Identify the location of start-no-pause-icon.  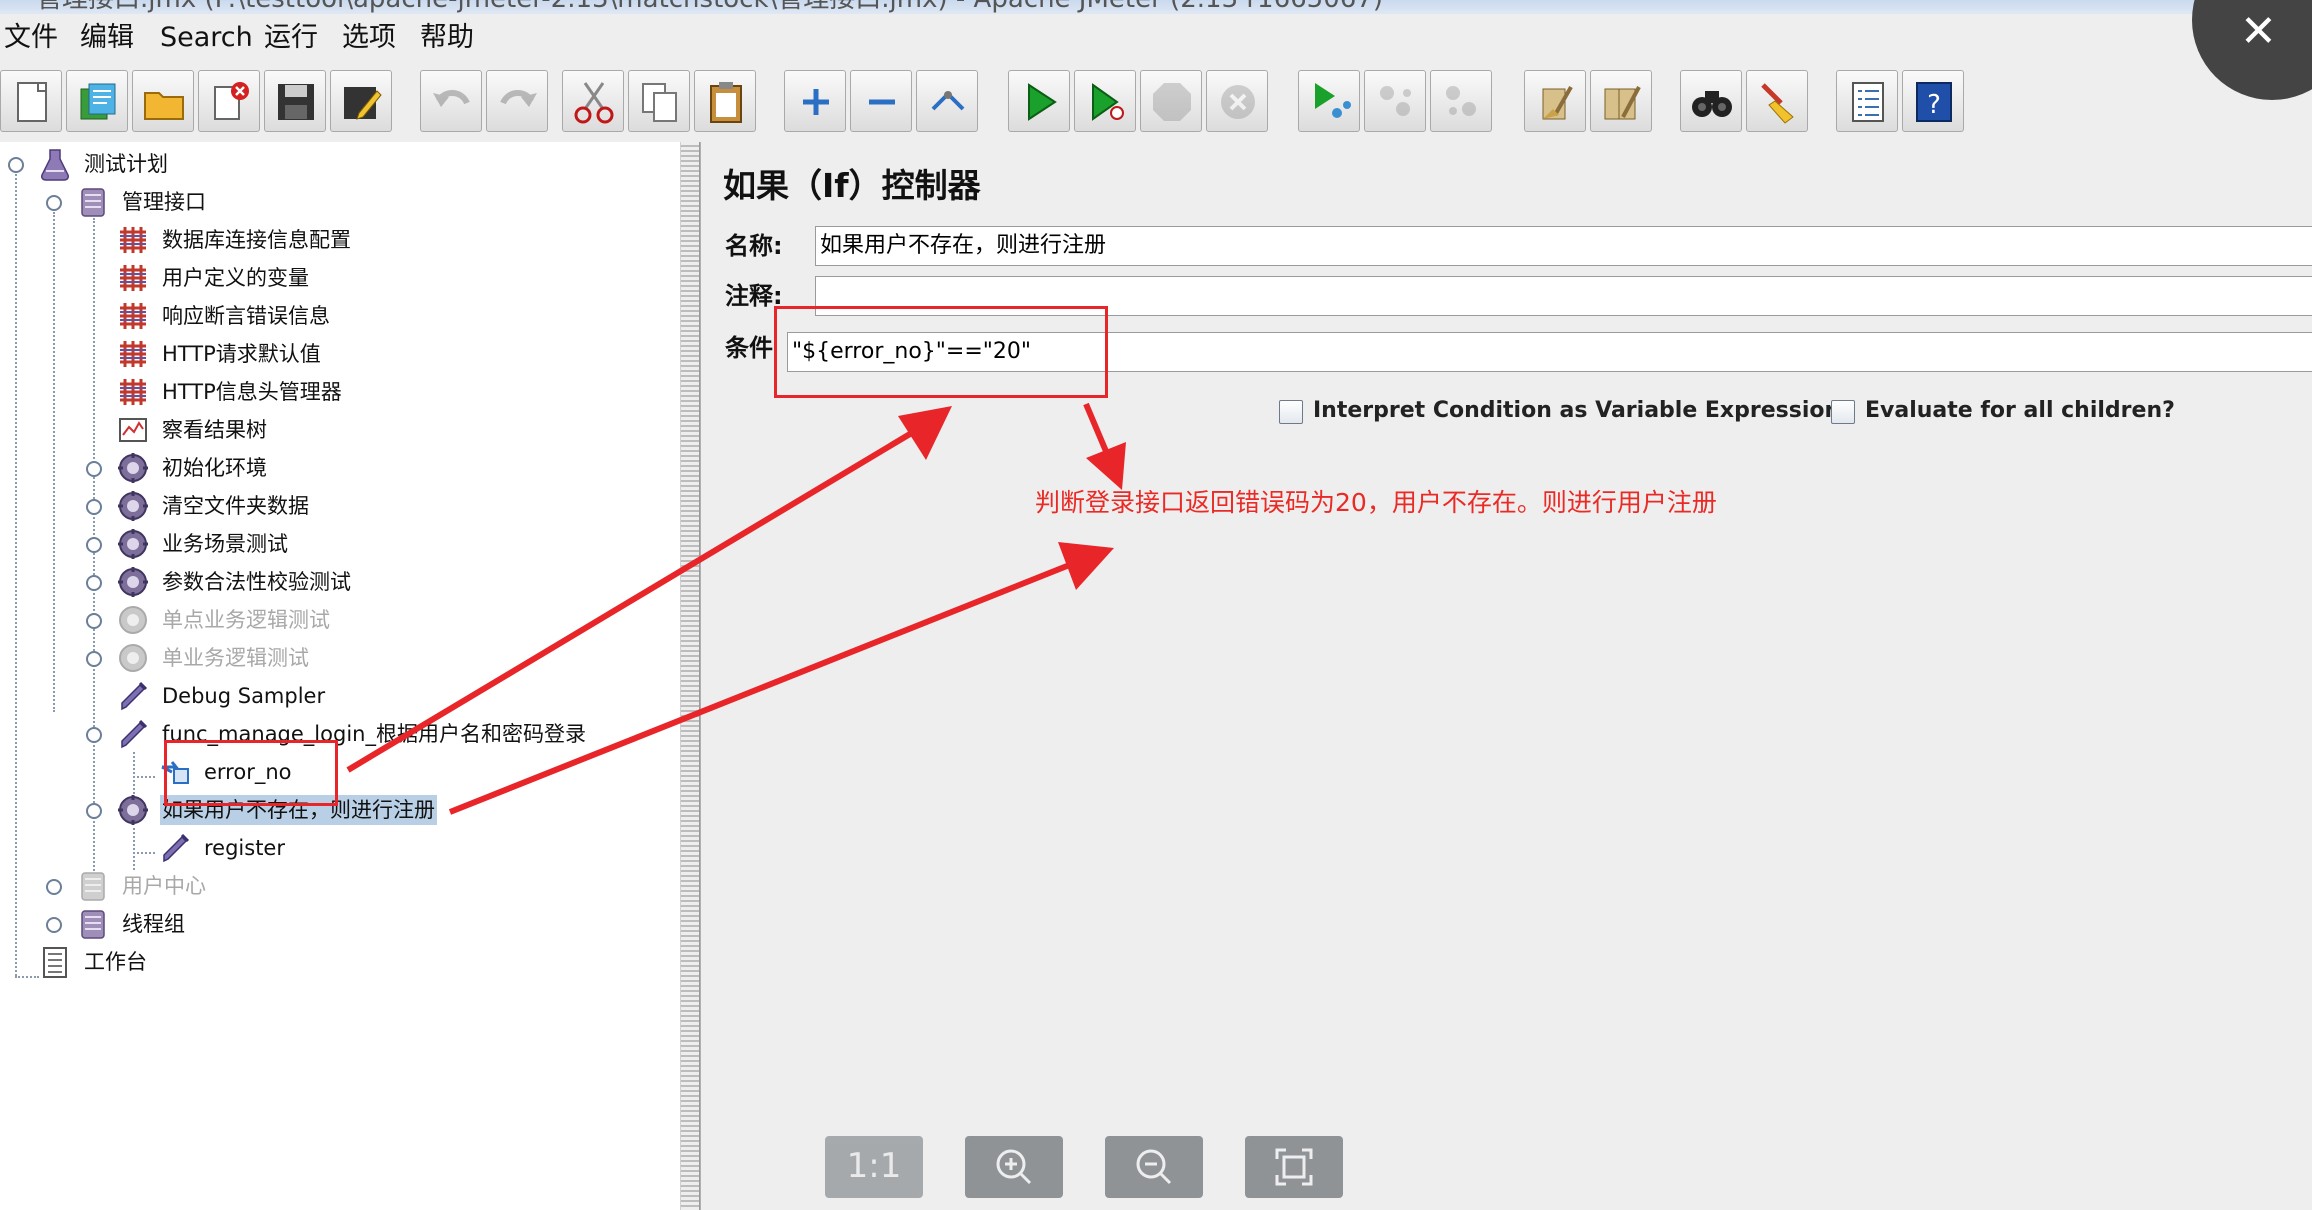
(1108, 102).